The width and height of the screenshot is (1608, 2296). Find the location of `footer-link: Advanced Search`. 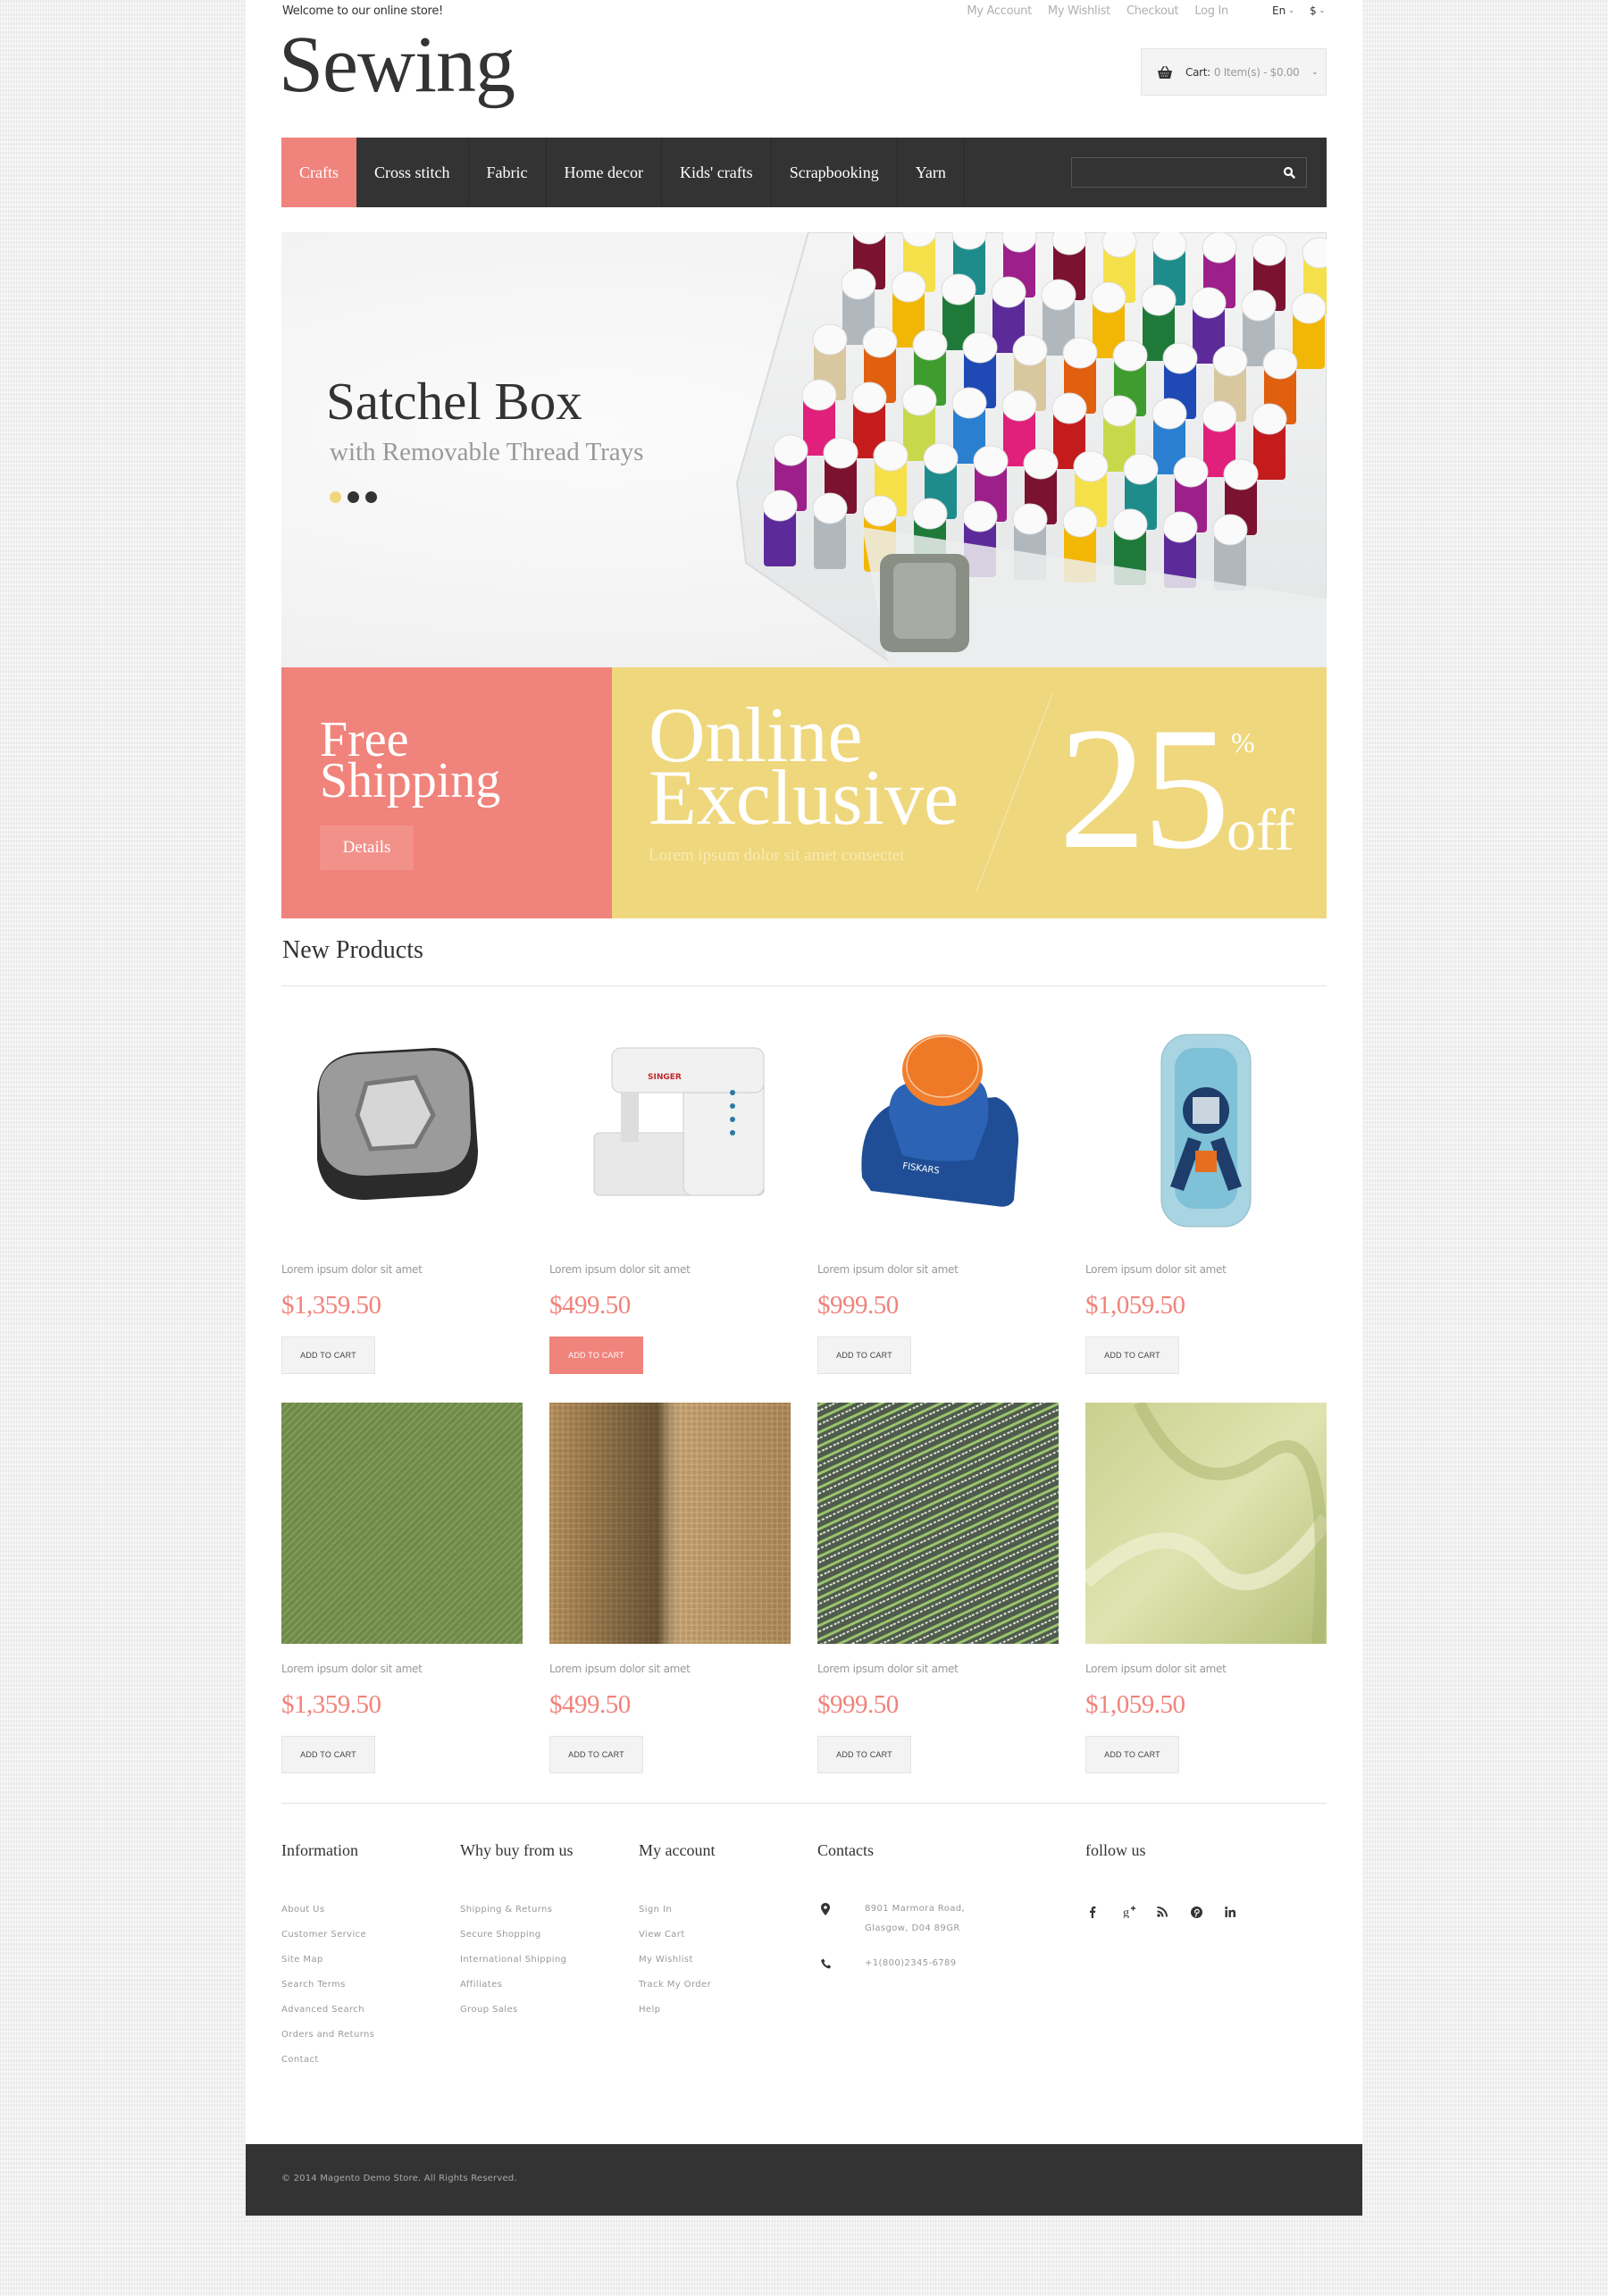

footer-link: Advanced Search is located at coordinates (322, 2010).